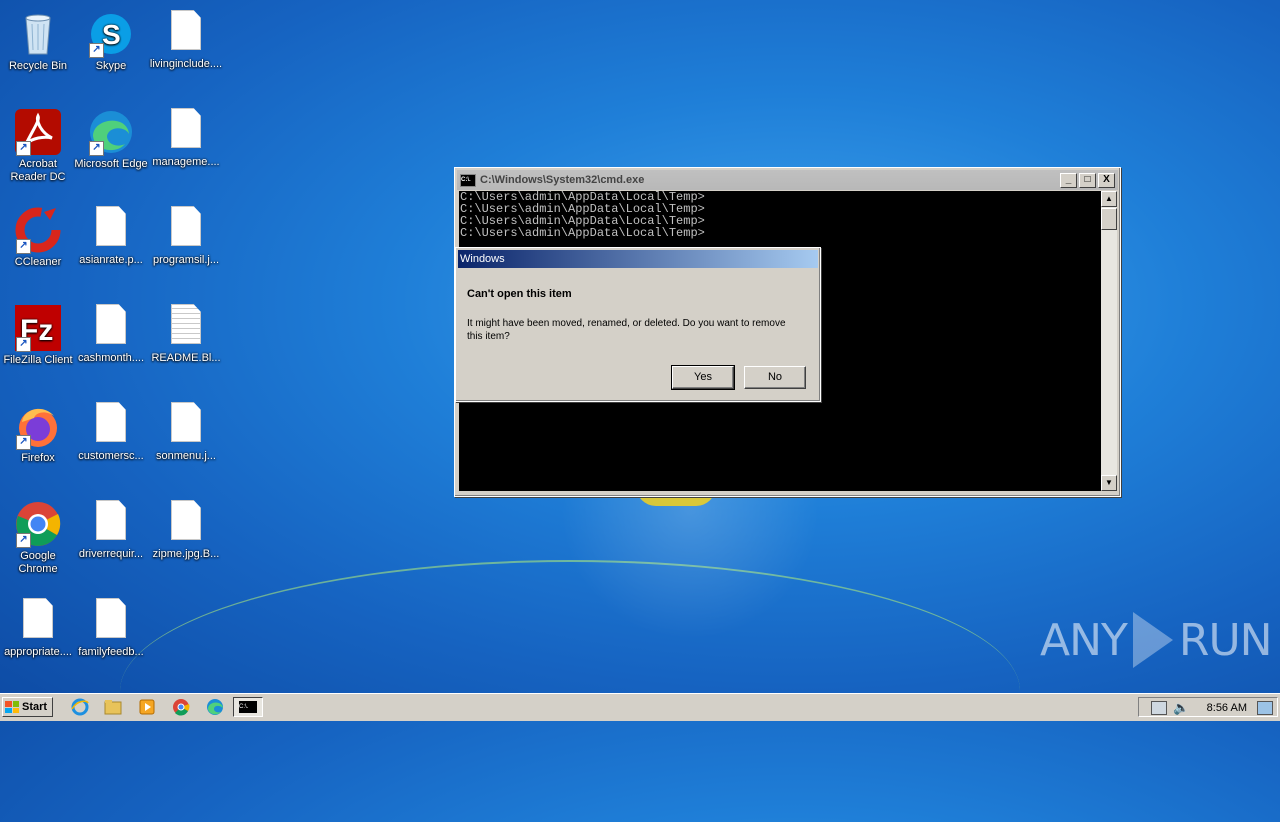  I want to click on watermark-left: ANY, so click(1084, 640).